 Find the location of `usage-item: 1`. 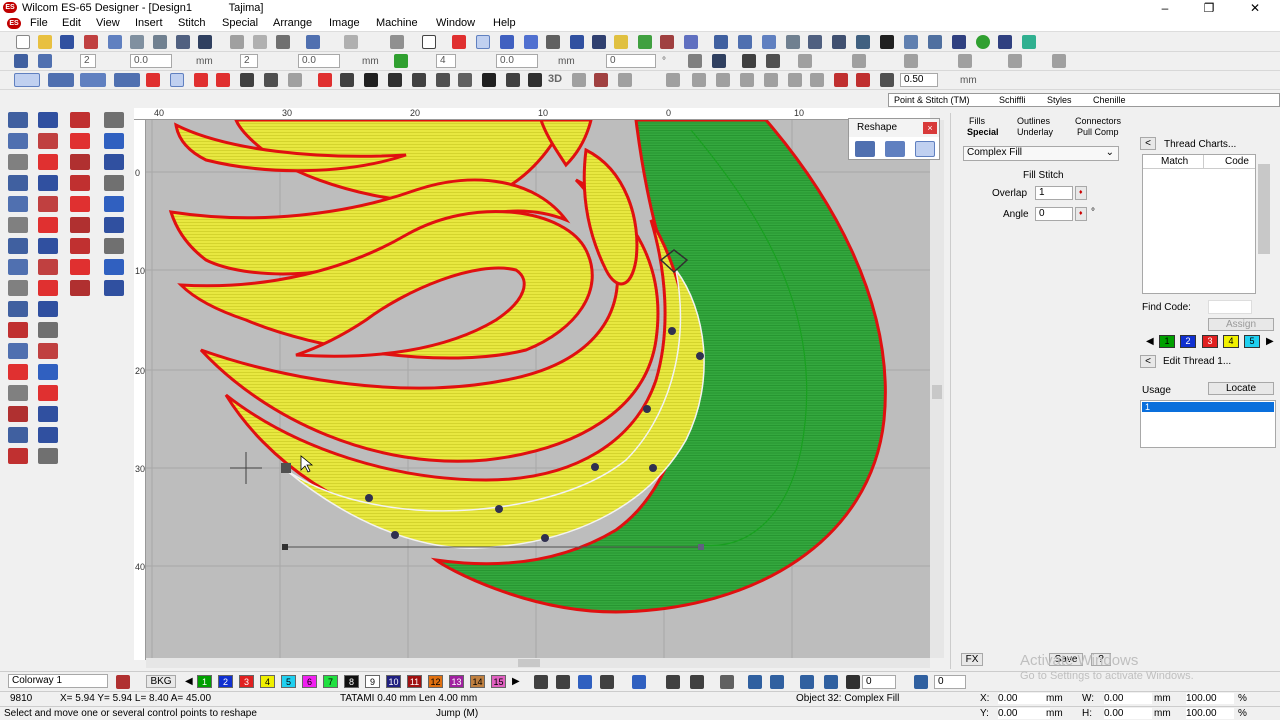

usage-item: 1 is located at coordinates (1208, 407).